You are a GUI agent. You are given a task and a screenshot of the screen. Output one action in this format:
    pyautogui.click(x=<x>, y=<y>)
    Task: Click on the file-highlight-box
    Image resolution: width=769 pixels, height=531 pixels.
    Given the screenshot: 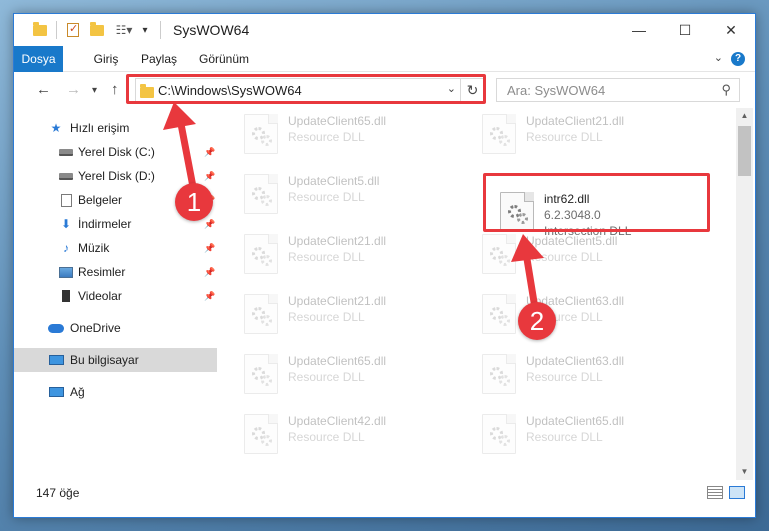 What is the action you would take?
    pyautogui.click(x=596, y=202)
    